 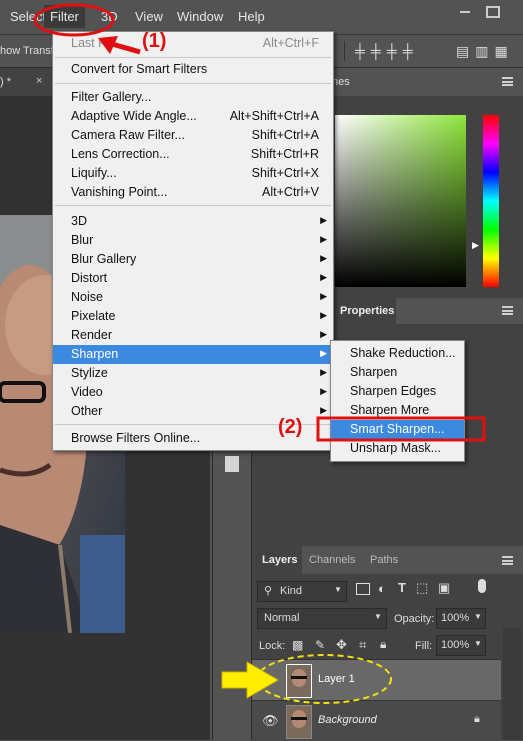 I want to click on annotation-box-smart-sharpen, so click(x=401, y=429).